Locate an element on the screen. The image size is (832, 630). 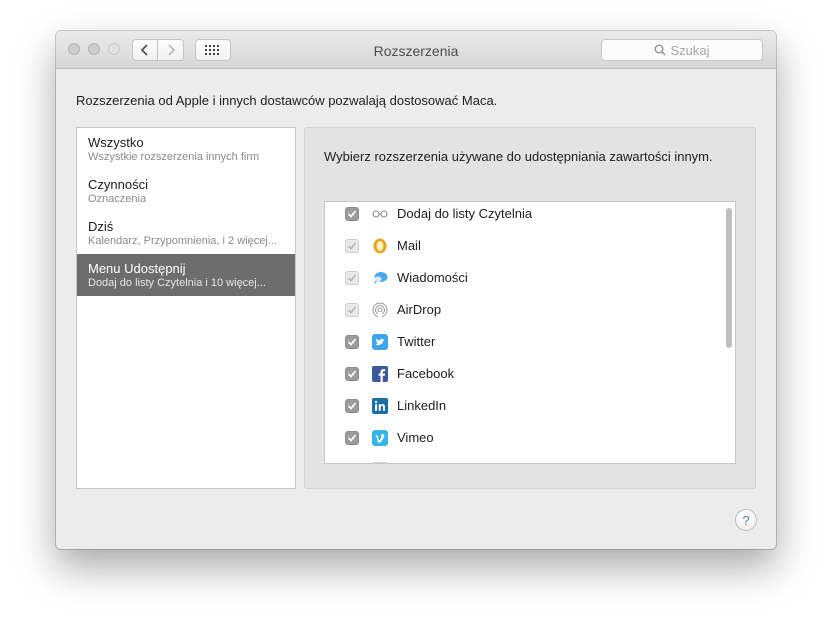
list-scrollbar is located at coordinates (729, 278).